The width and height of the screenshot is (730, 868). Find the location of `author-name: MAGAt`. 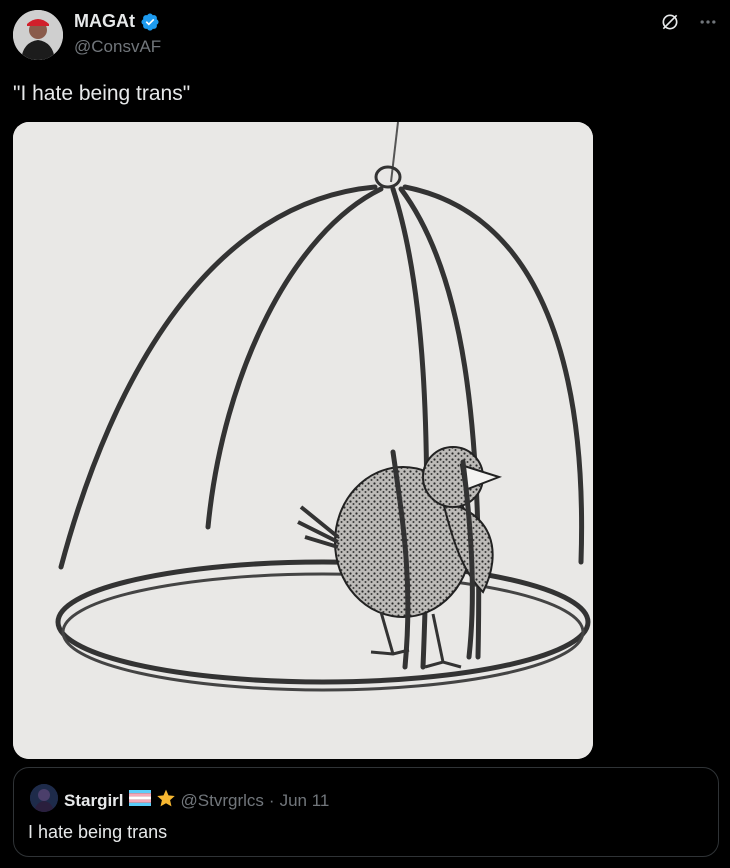

author-name: MAGAt is located at coordinates (104, 21).